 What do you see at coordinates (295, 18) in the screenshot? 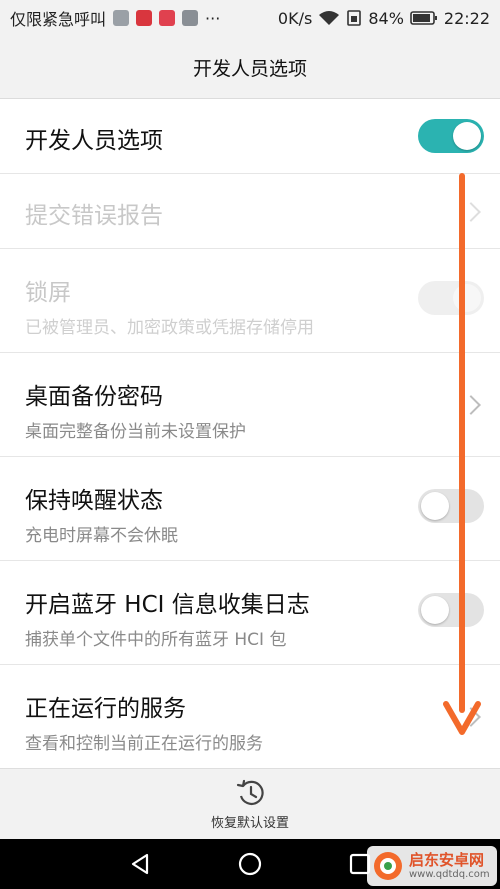
I see `network-speed: 0K/s` at bounding box center [295, 18].